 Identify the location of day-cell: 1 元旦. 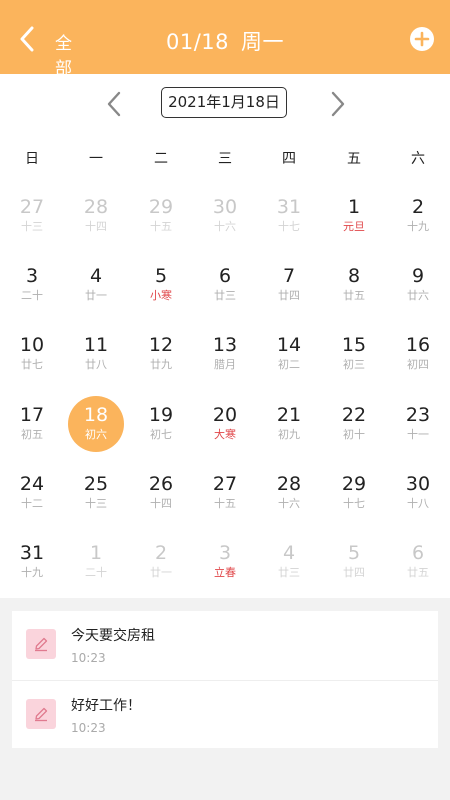
(354, 220).